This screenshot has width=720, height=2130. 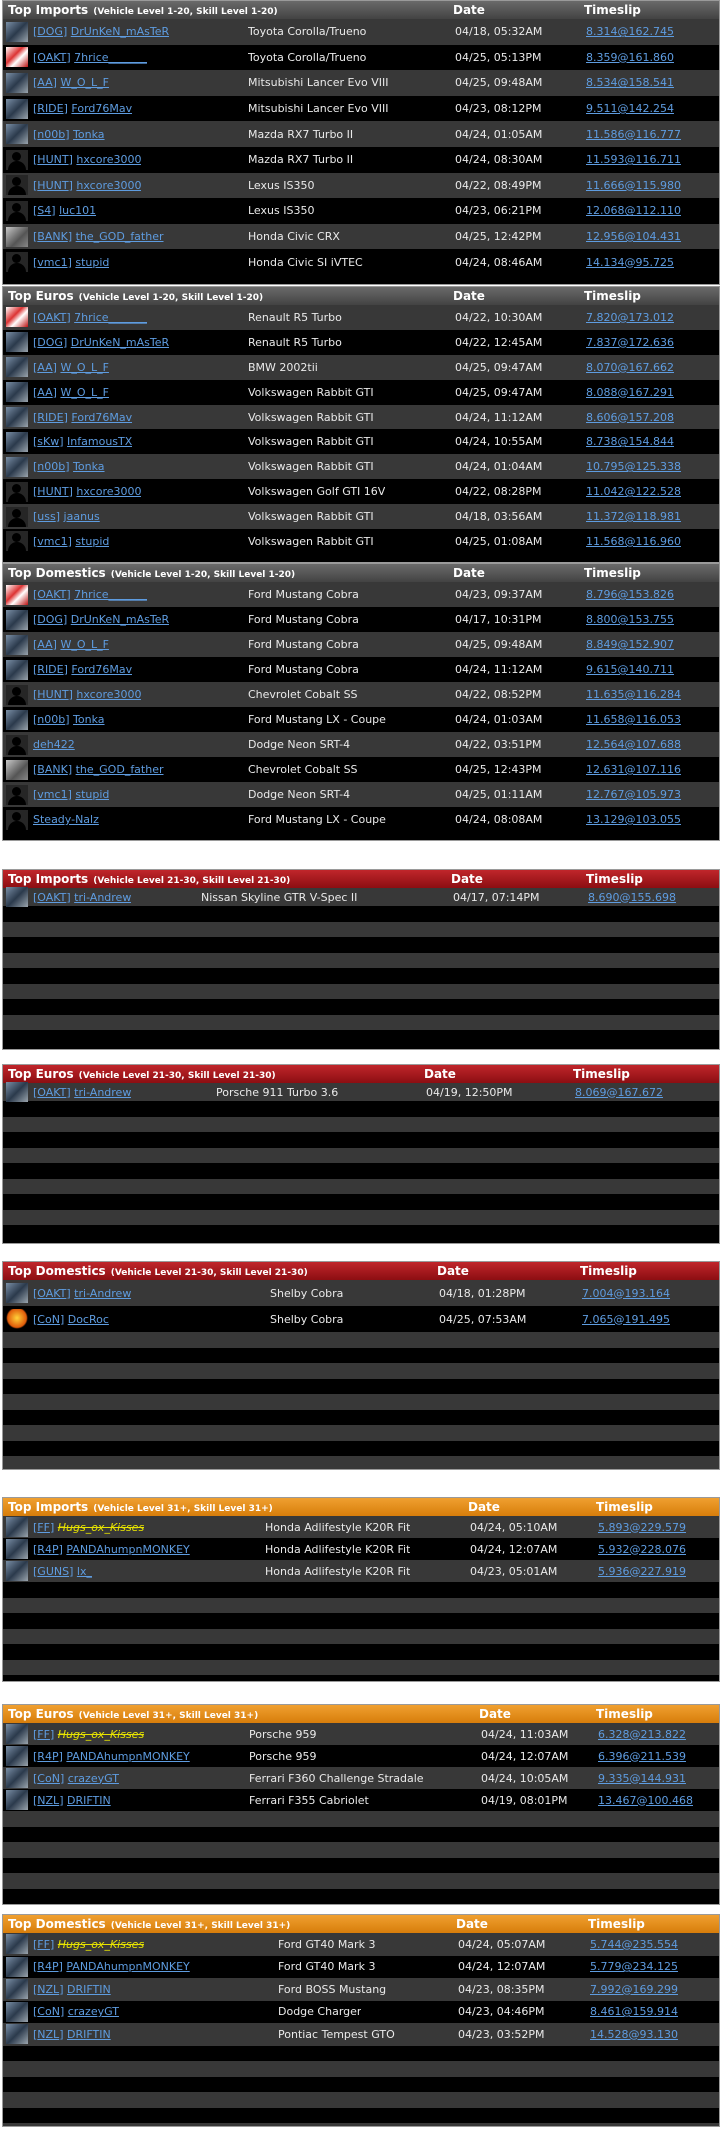 I want to click on player-name-link: lx_, so click(x=84, y=1571).